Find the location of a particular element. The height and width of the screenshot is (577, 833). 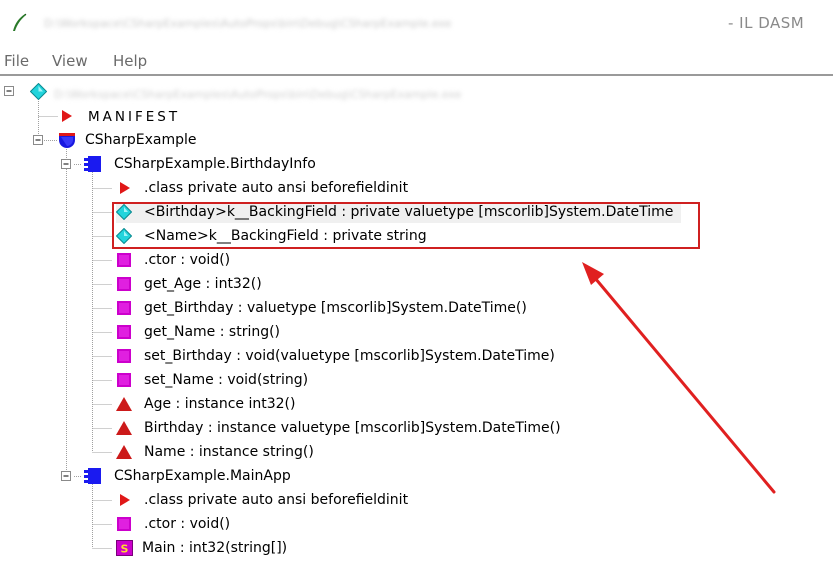

tree-node-method-set-name: set_Name : void(string) is located at coordinates (250, 380).